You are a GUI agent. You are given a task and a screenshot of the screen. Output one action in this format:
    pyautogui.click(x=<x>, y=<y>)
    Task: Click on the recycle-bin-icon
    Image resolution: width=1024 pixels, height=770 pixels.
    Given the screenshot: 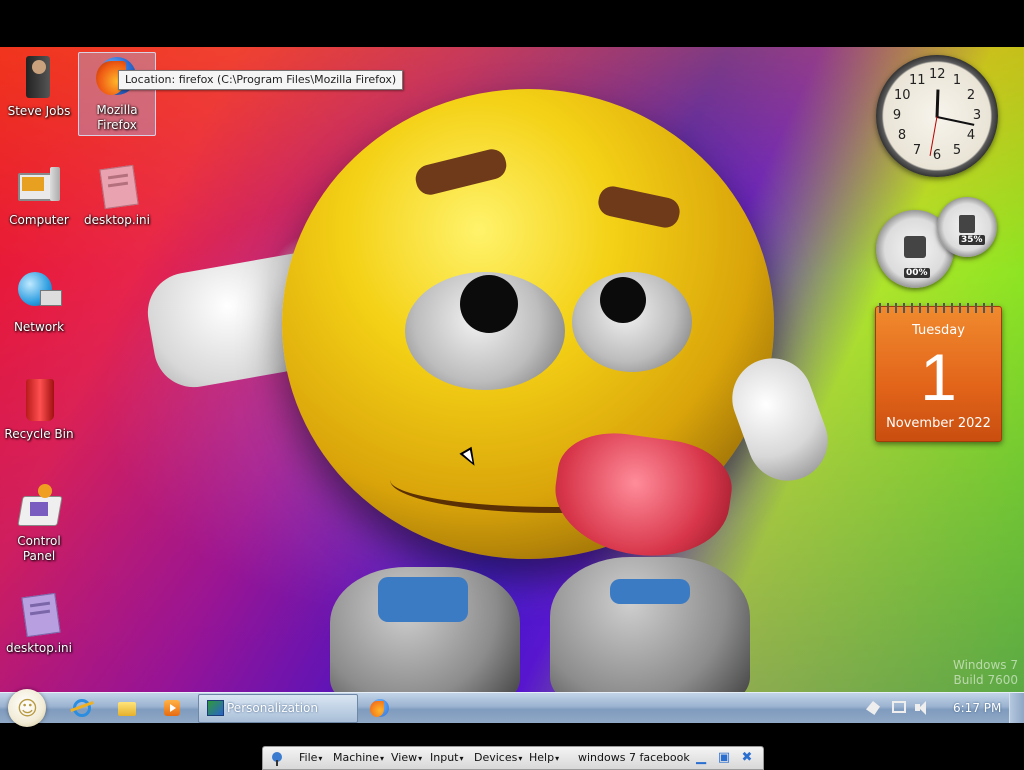 What is the action you would take?
    pyautogui.click(x=39, y=400)
    